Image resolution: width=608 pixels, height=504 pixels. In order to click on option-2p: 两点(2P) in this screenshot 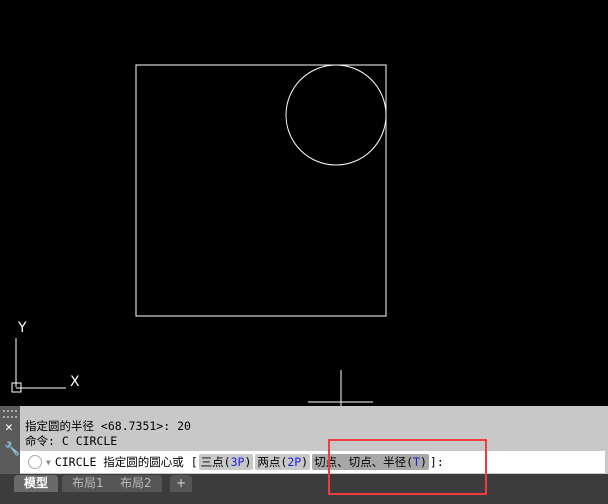, I will do `click(283, 462)`.